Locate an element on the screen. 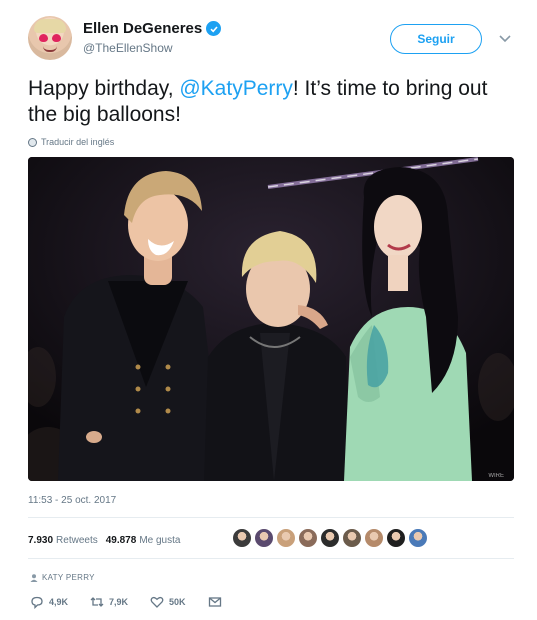 The width and height of the screenshot is (537, 620). liker-avatars is located at coordinates (330, 538).